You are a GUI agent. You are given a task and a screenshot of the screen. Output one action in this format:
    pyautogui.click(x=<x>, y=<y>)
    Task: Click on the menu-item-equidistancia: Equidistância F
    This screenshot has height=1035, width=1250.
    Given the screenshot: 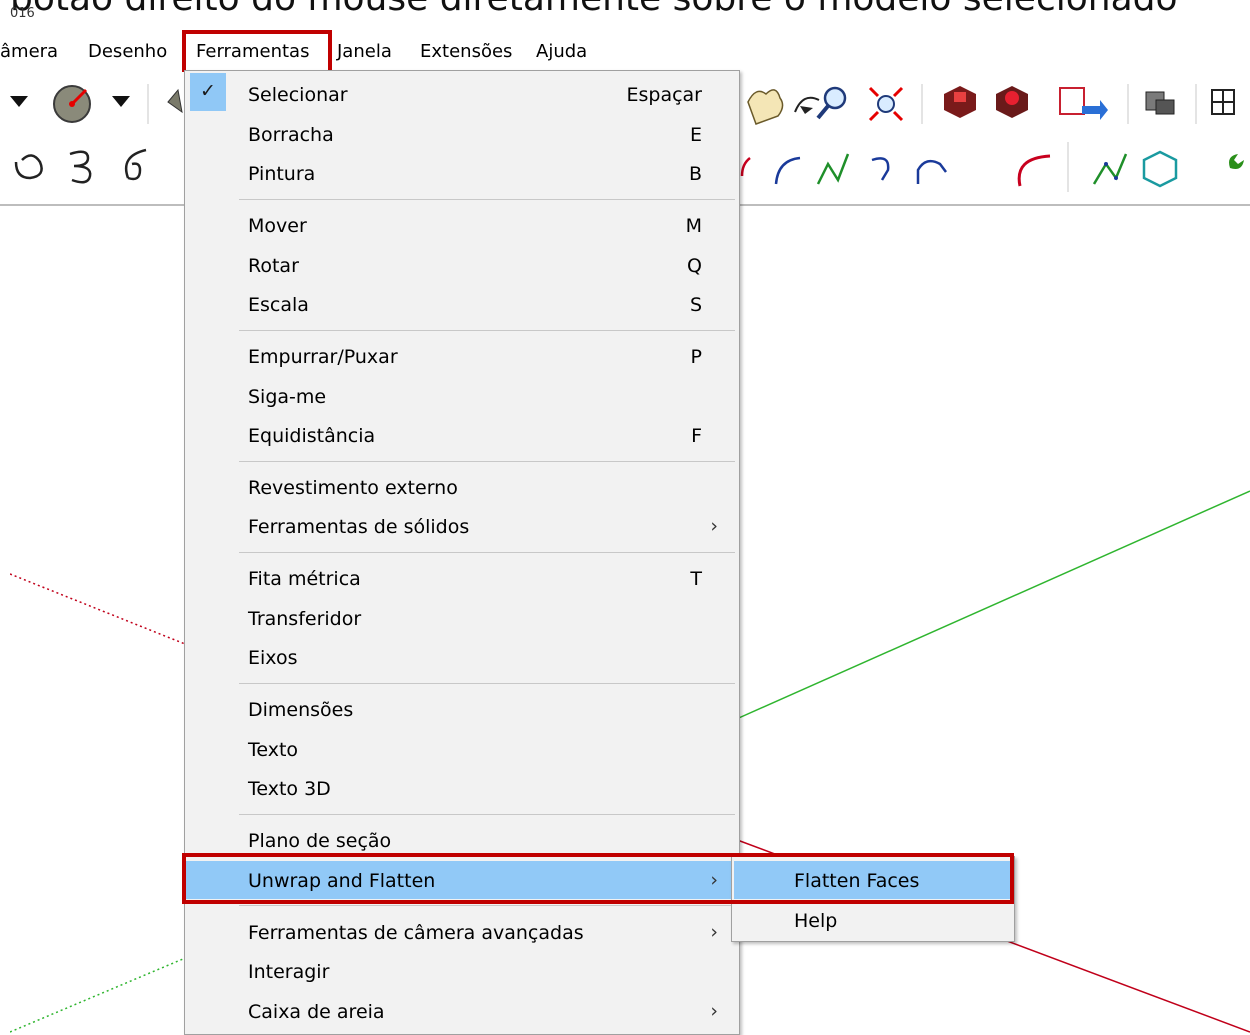 What is the action you would take?
    pyautogui.click(x=462, y=435)
    